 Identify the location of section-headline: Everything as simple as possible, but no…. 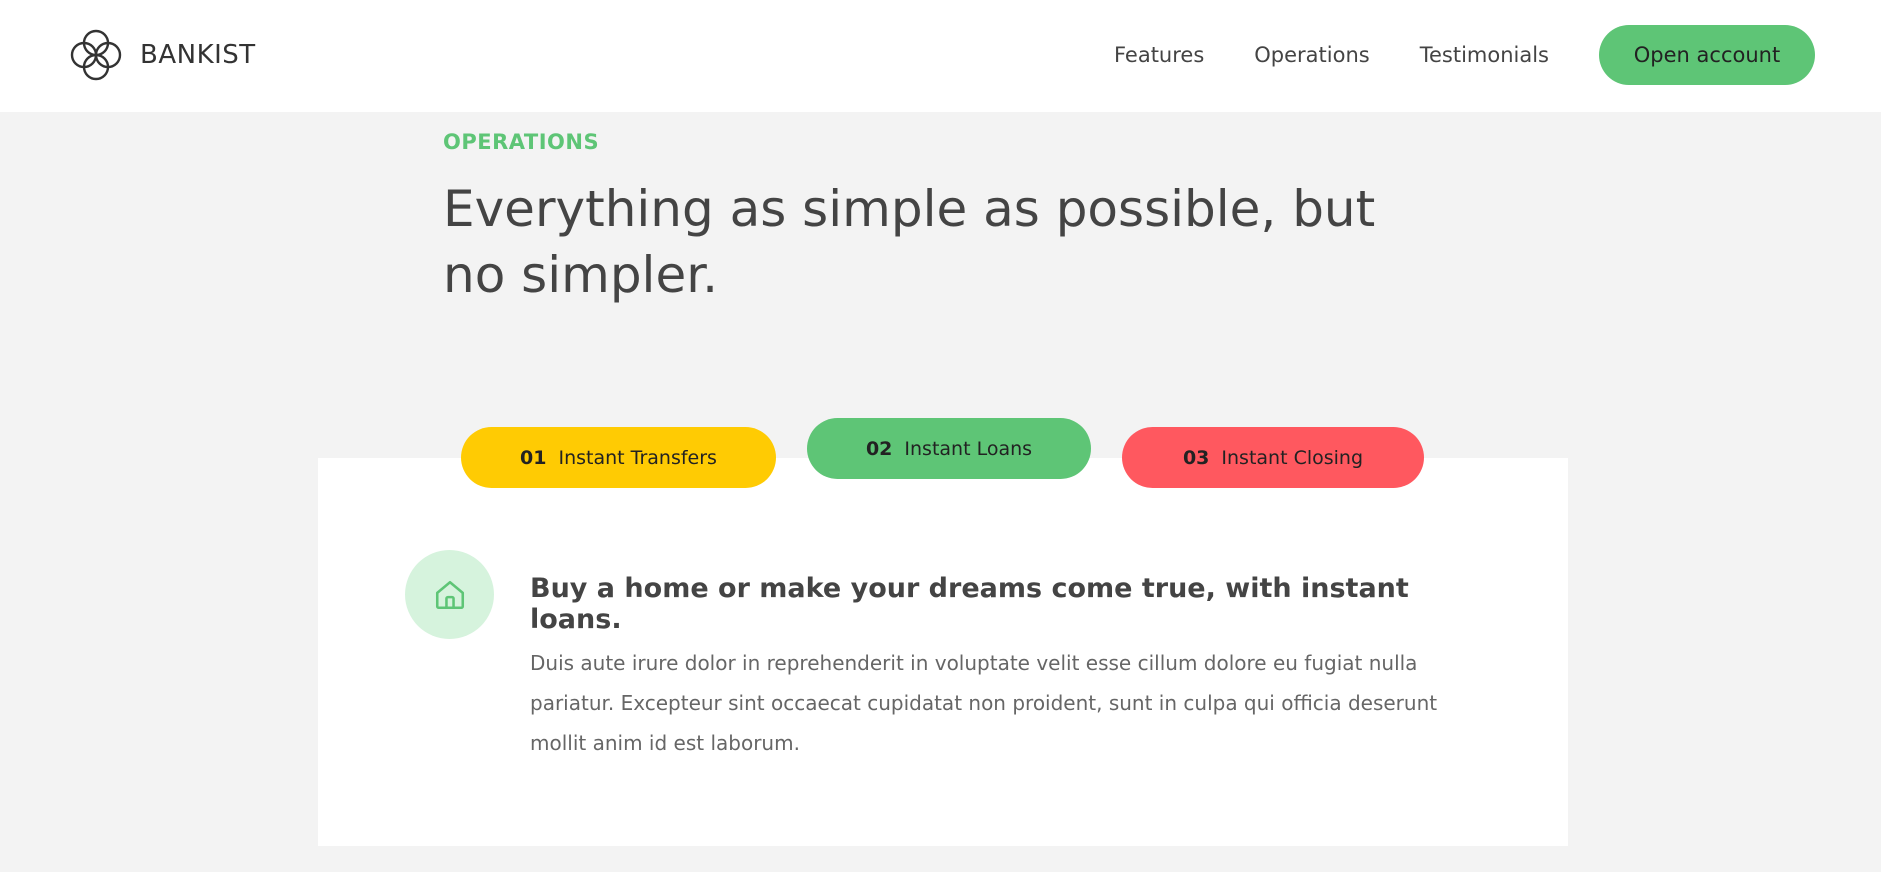
(909, 242).